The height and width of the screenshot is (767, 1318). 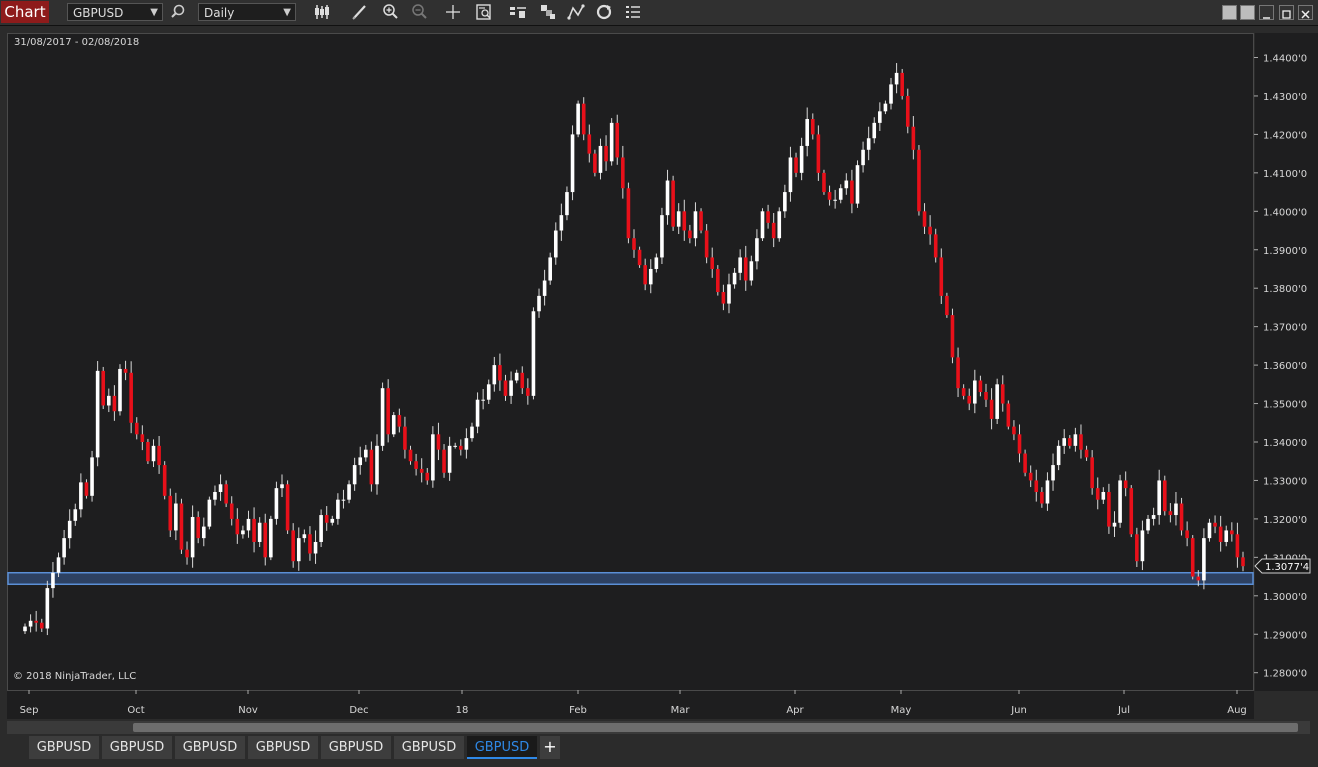 What do you see at coordinates (210, 747) in the screenshot?
I see `tab-gbpusd-3: GBPUSD` at bounding box center [210, 747].